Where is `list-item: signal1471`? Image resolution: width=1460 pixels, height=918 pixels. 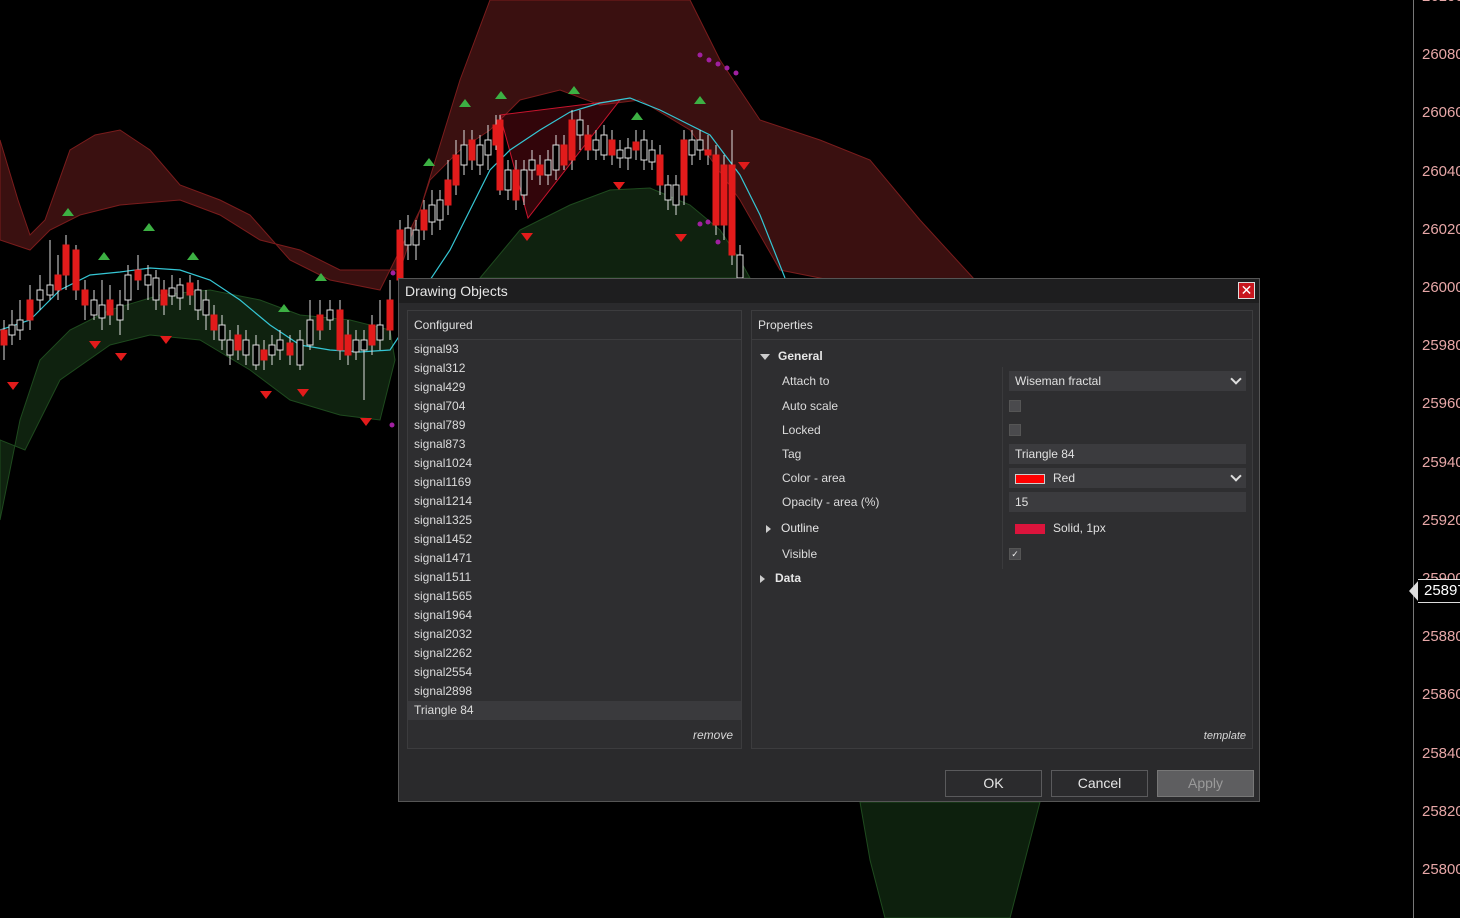
list-item: signal1471 is located at coordinates (574, 558).